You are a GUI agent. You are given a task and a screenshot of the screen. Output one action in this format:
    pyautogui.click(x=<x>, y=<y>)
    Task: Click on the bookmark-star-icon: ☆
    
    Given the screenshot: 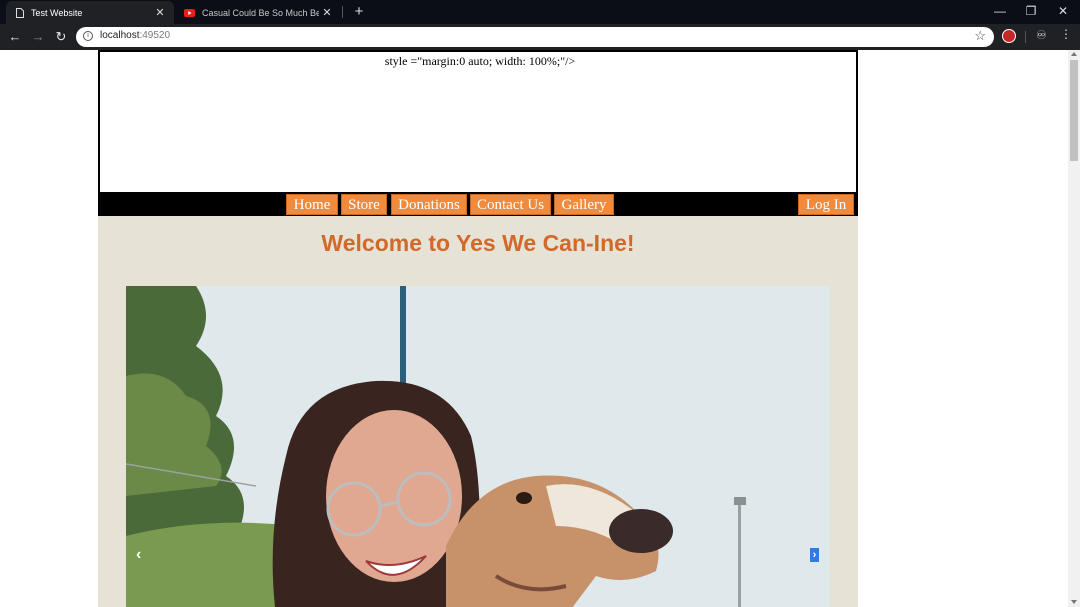 What is the action you would take?
    pyautogui.click(x=980, y=36)
    